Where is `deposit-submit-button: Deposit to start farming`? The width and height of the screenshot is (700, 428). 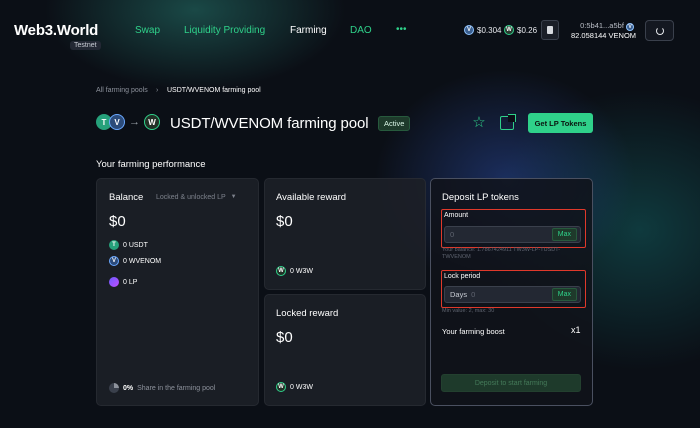 deposit-submit-button: Deposit to start farming is located at coordinates (511, 383).